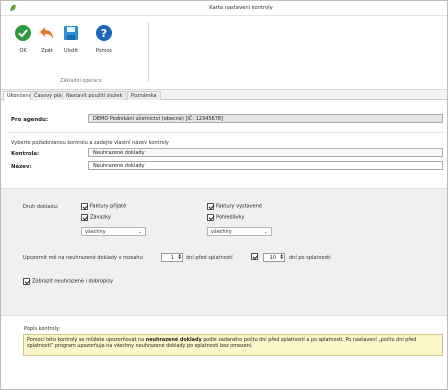 The image size is (448, 390). I want to click on doc-filter-left-select: všechny ⌄, so click(113, 231).